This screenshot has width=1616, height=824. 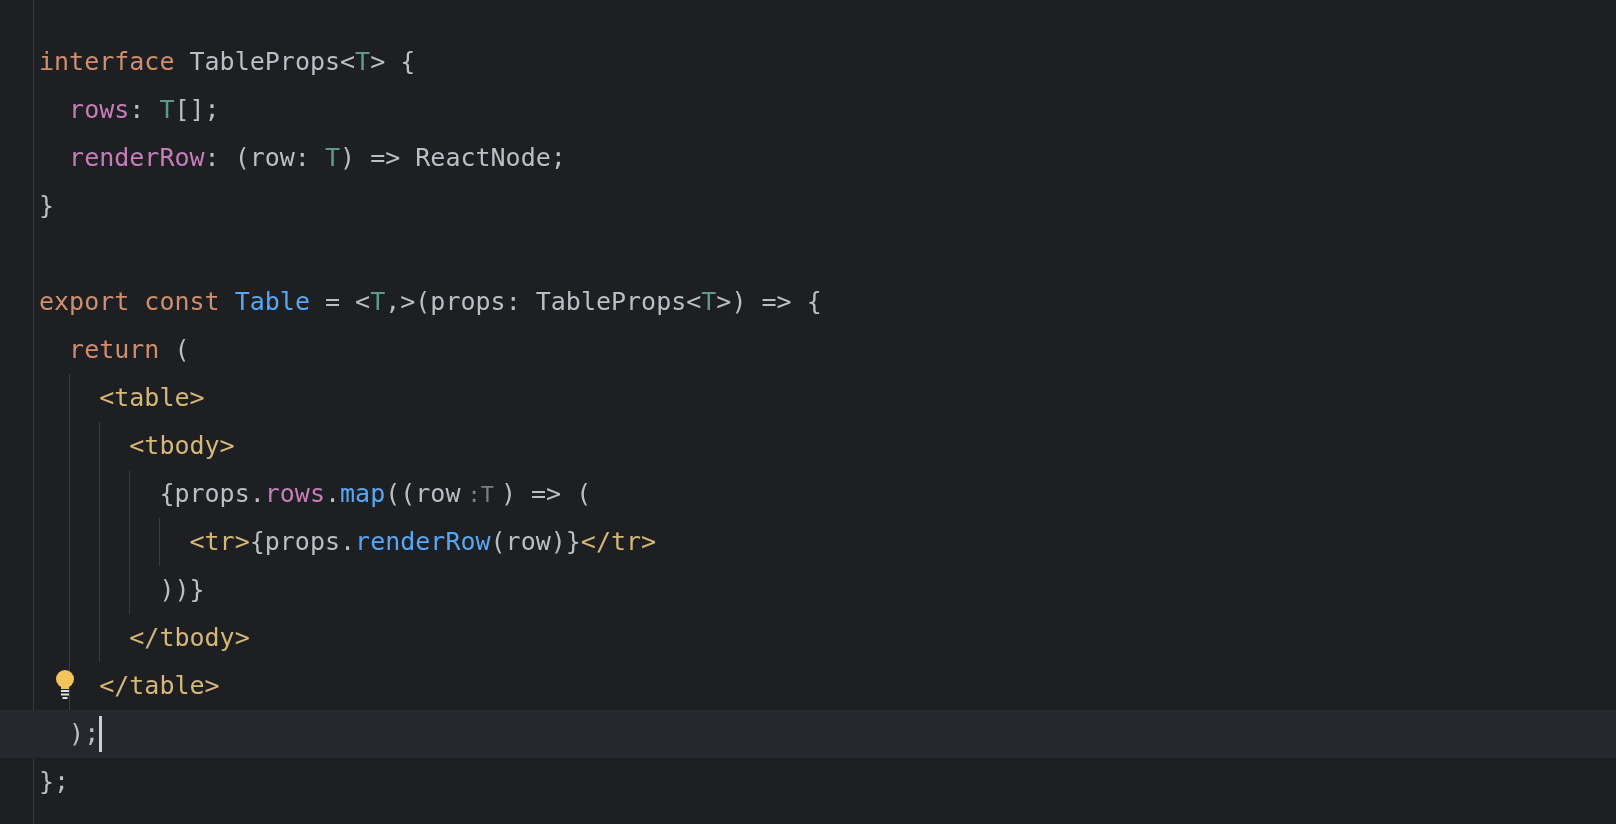 What do you see at coordinates (182, 590) in the screenshot?
I see `code-line: ))}` at bounding box center [182, 590].